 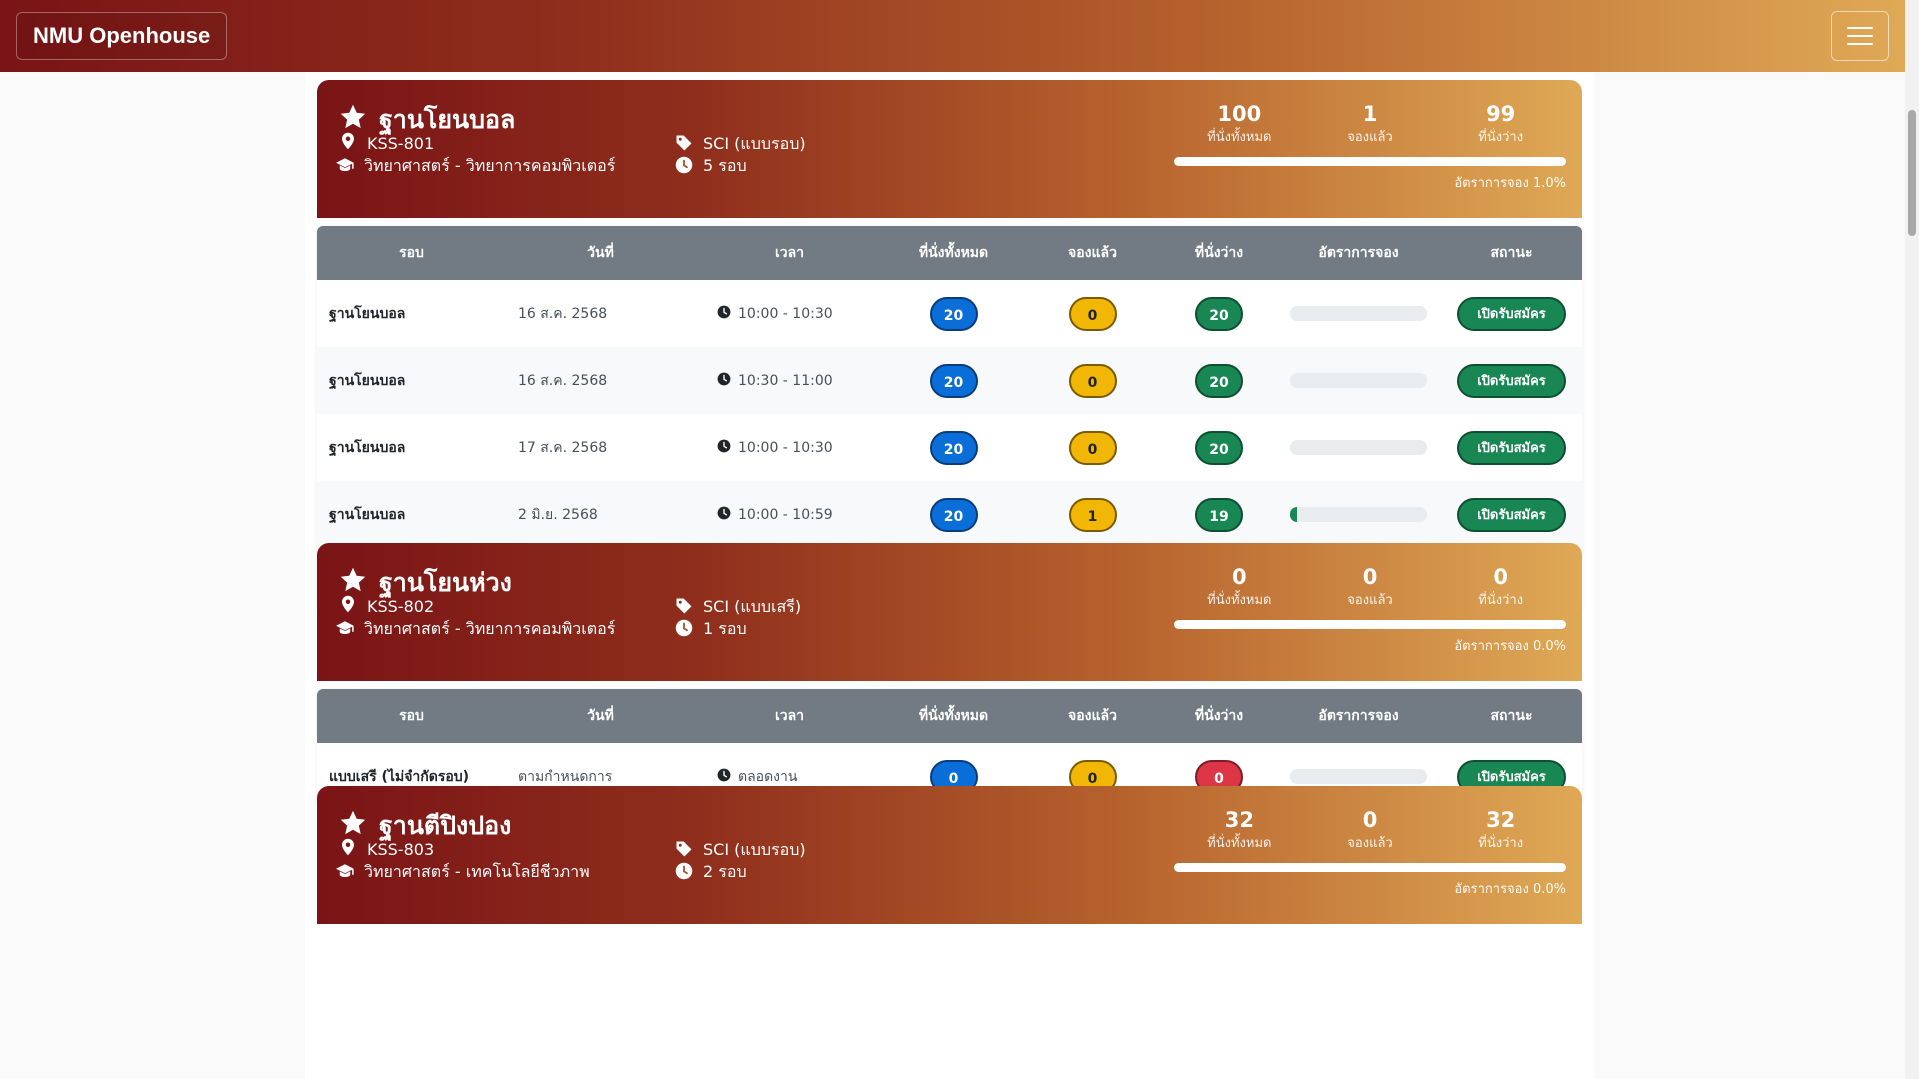 I want to click on round-date: 16 ส.ค. 2568, so click(x=563, y=380).